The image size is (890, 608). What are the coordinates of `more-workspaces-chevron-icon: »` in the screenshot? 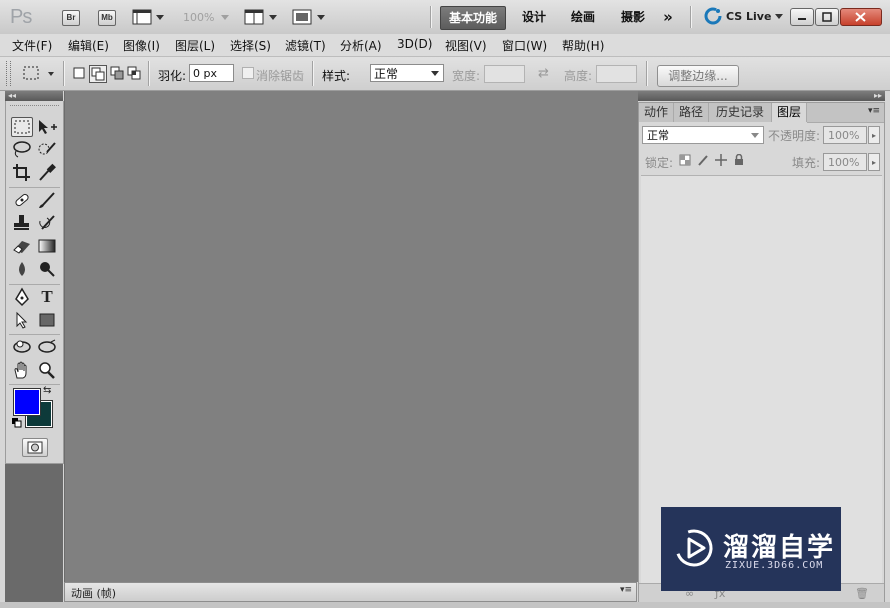 It's located at (668, 17).